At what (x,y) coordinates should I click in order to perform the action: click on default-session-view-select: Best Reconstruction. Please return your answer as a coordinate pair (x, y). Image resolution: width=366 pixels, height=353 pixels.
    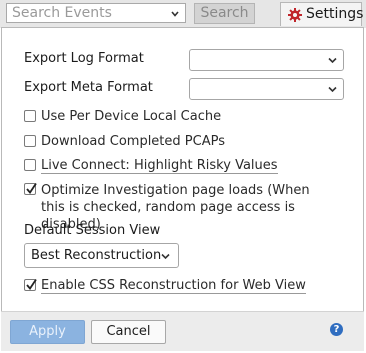
    Looking at the image, I should click on (101, 255).